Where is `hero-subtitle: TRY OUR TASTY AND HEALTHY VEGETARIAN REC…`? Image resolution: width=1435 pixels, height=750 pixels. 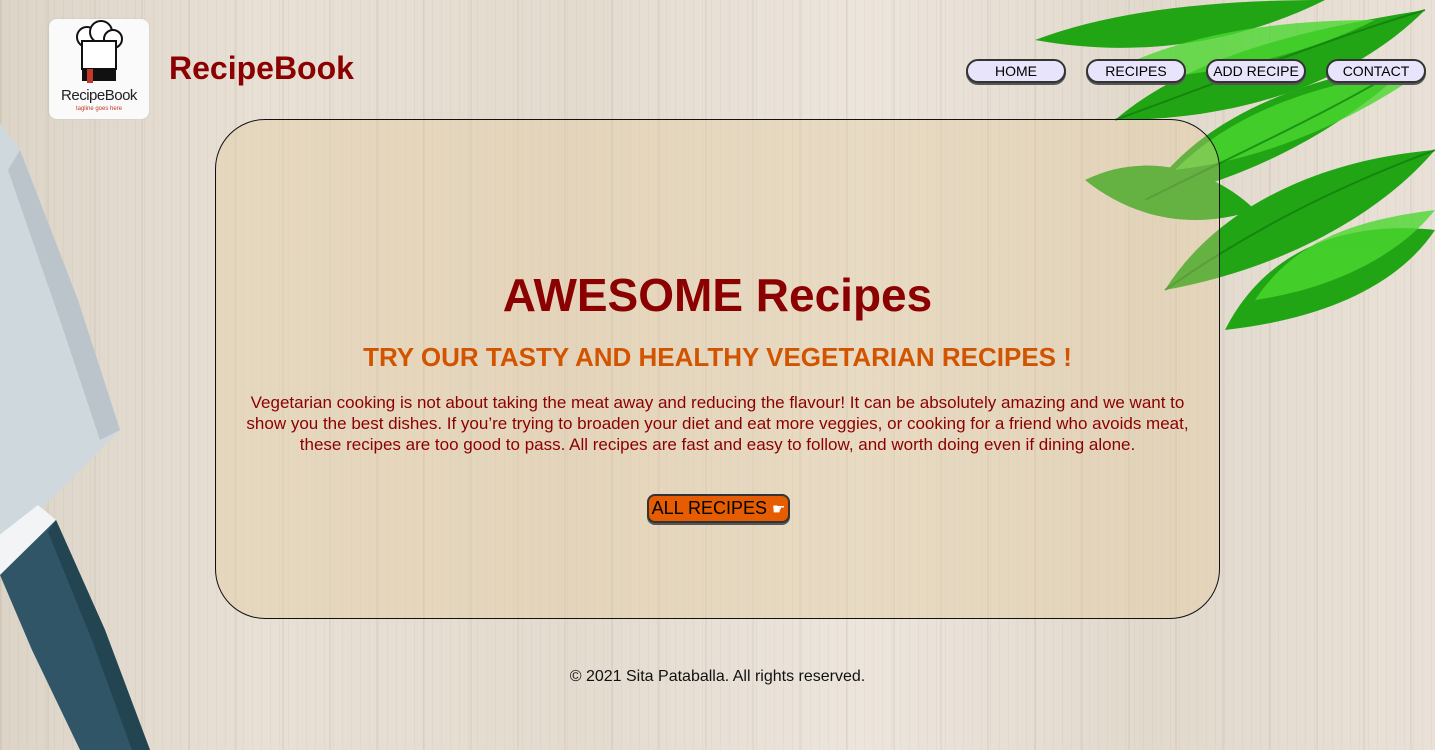 hero-subtitle: TRY OUR TASTY AND HEALTHY VEGETARIAN REC… is located at coordinates (717, 357).